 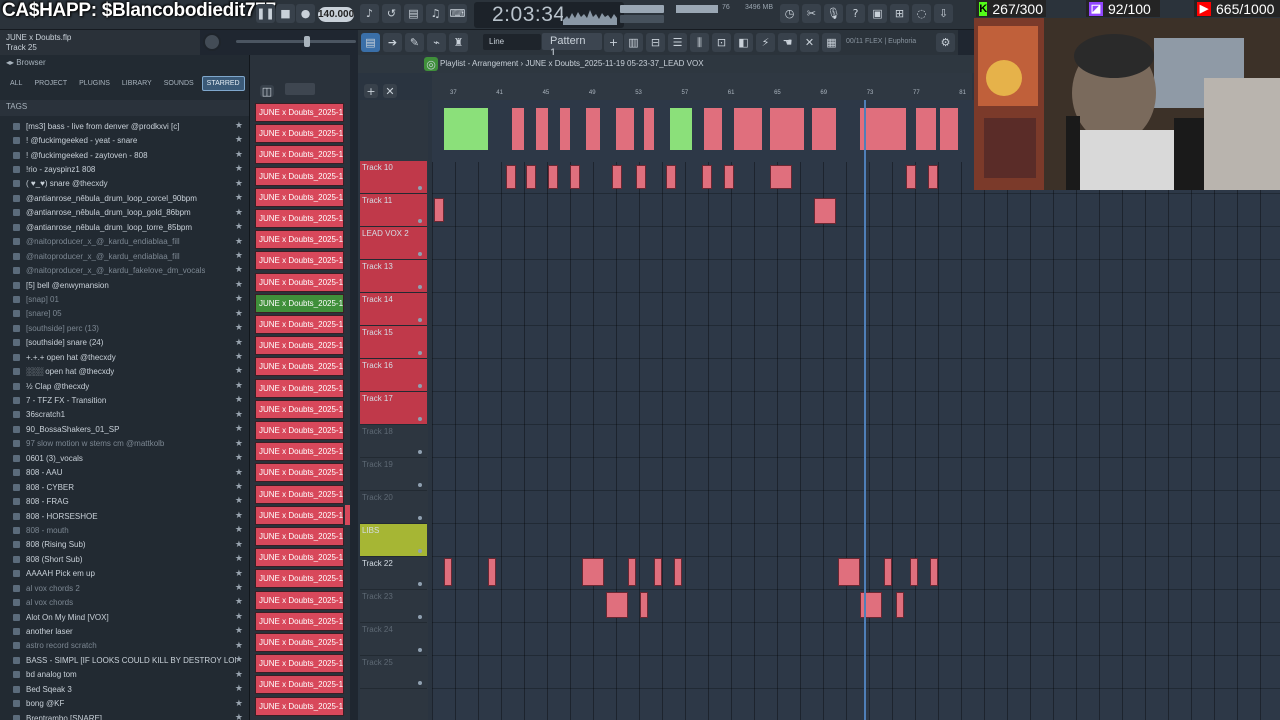 I want to click on browser-item: bd analog tom ★, so click(x=124, y=675).